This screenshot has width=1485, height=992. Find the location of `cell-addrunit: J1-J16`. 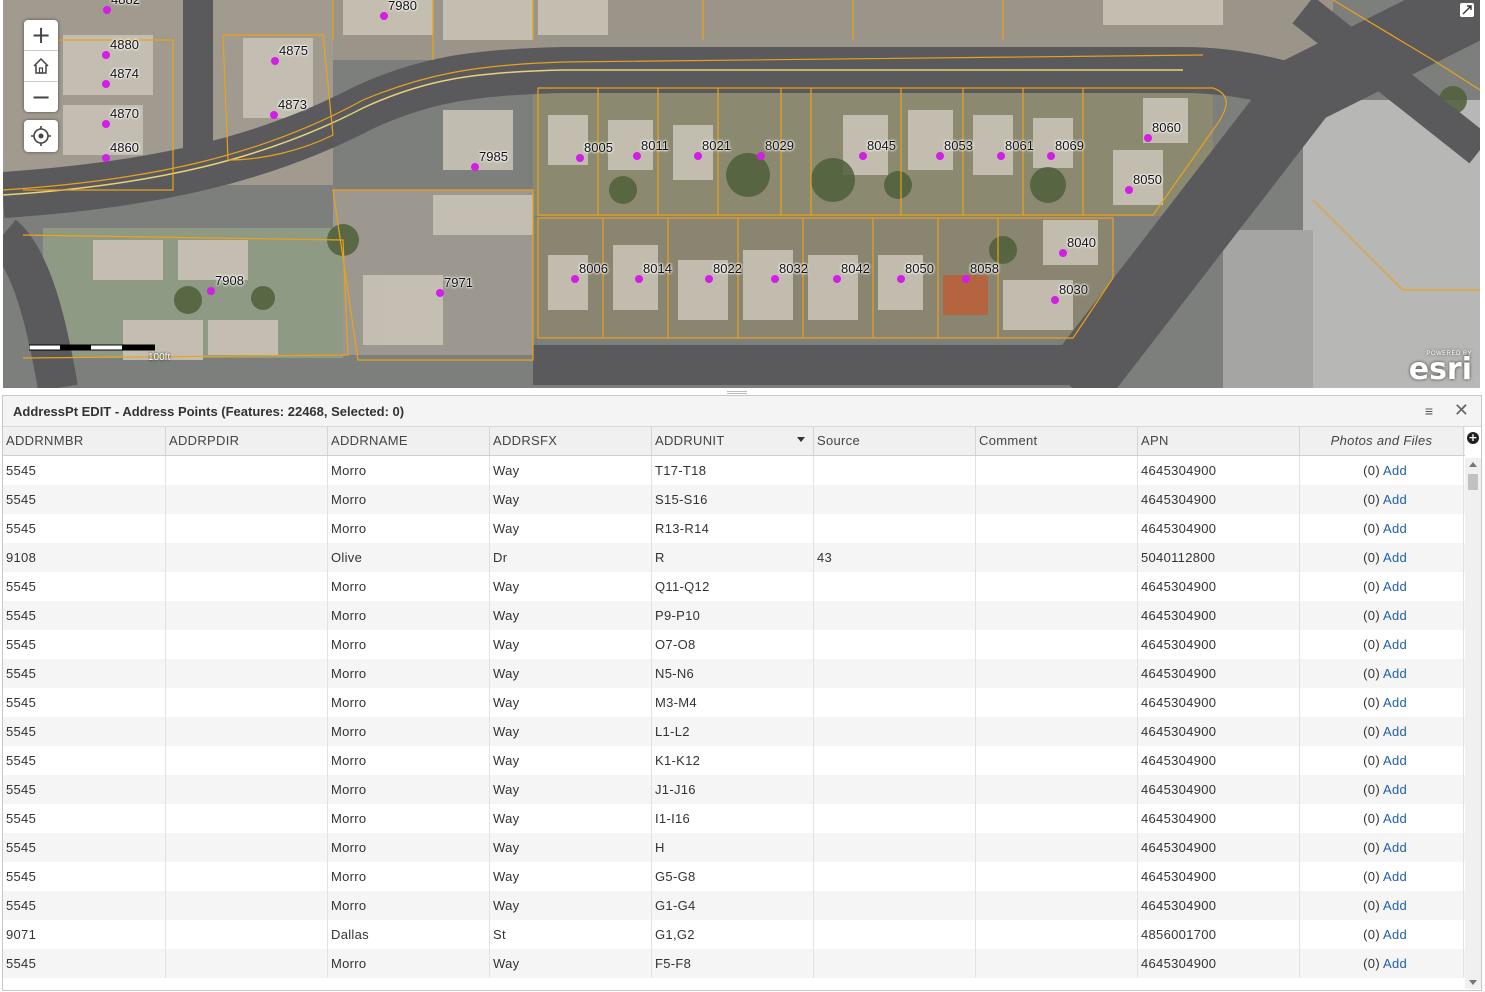

cell-addrunit: J1-J16 is located at coordinates (733, 789).